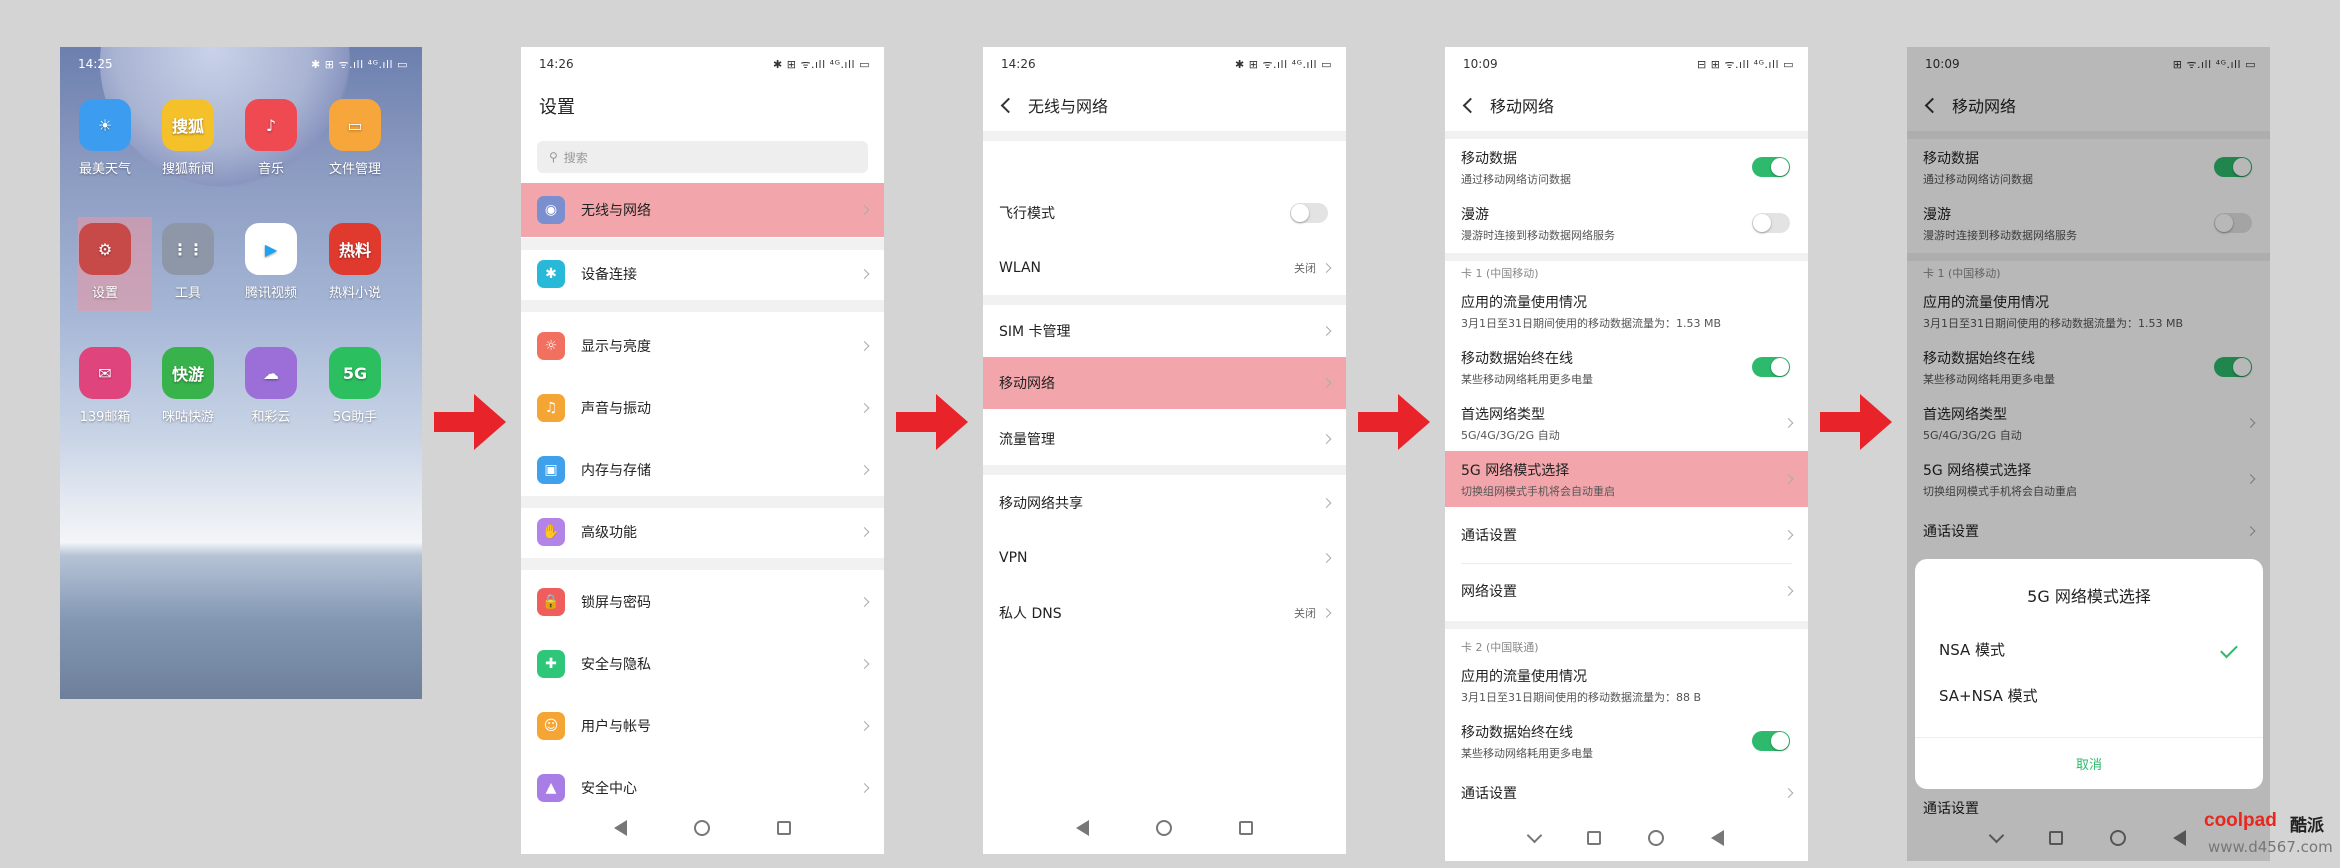  What do you see at coordinates (1626, 479) in the screenshot?
I see `5g-mode-row: 5G 网络模式选择 切换组网模式手机将会自动重启` at bounding box center [1626, 479].